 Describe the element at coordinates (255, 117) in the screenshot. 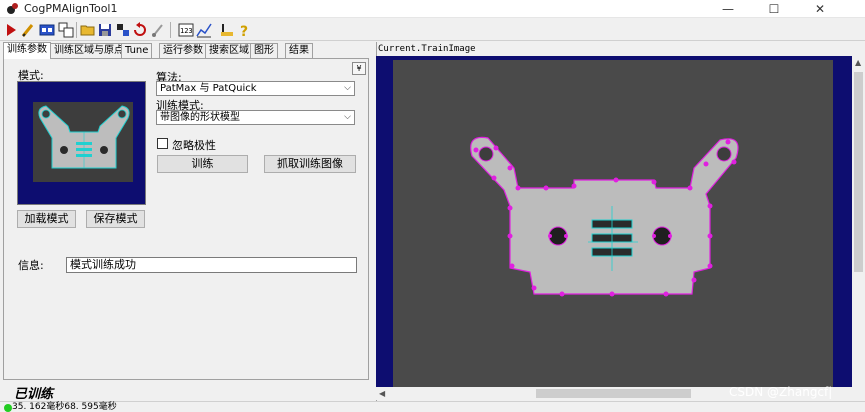

I see `train-mode-select: 带图像的形状模型 ⌵` at that location.